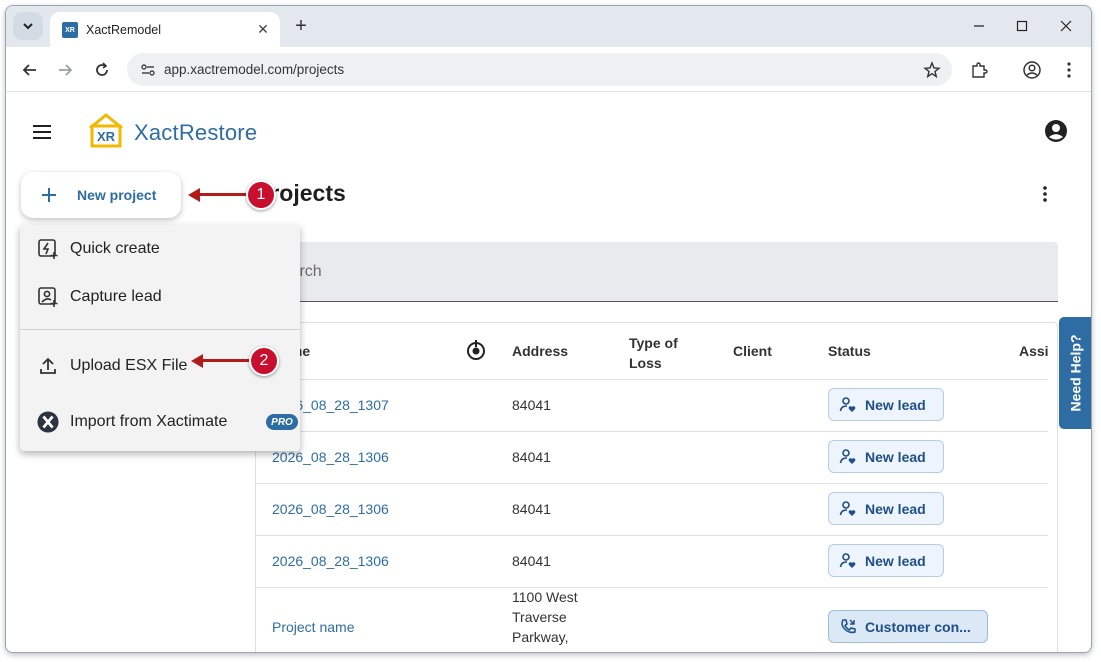 The height and width of the screenshot is (662, 1101). I want to click on more-options-icon, so click(1045, 194).